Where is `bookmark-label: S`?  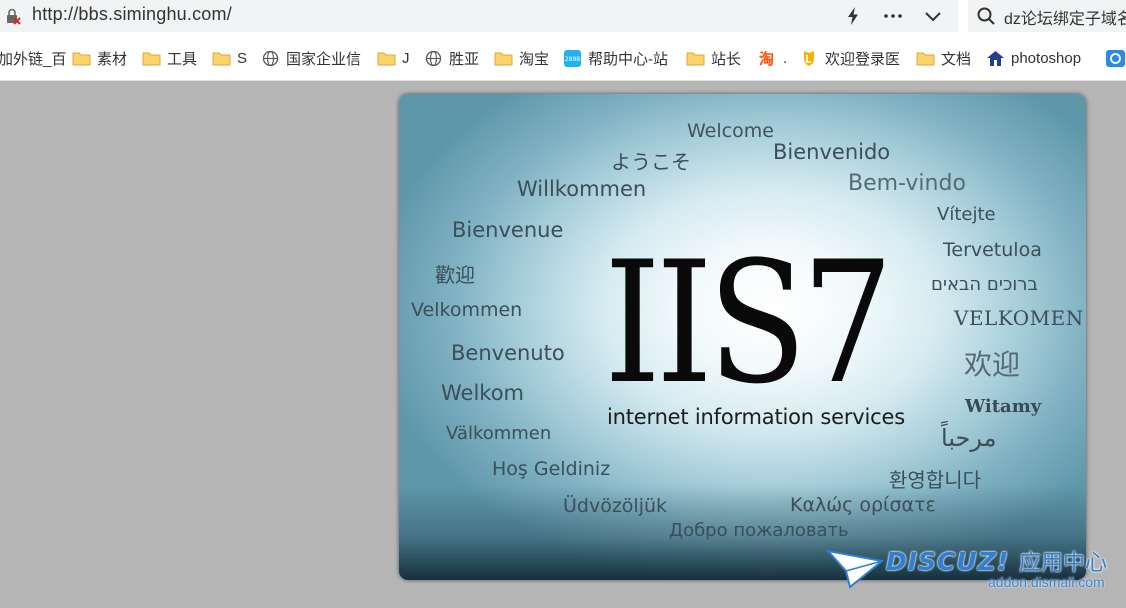 bookmark-label: S is located at coordinates (242, 58).